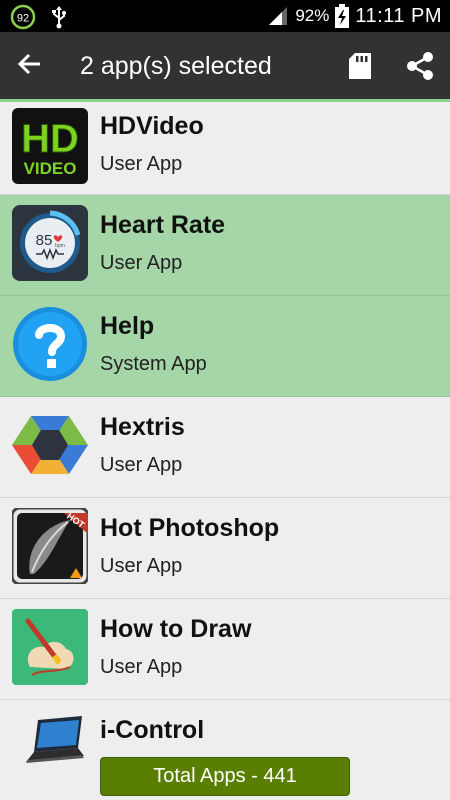 The image size is (450, 800). Describe the element at coordinates (176, 629) in the screenshot. I see `app-name: How to Draw` at that location.